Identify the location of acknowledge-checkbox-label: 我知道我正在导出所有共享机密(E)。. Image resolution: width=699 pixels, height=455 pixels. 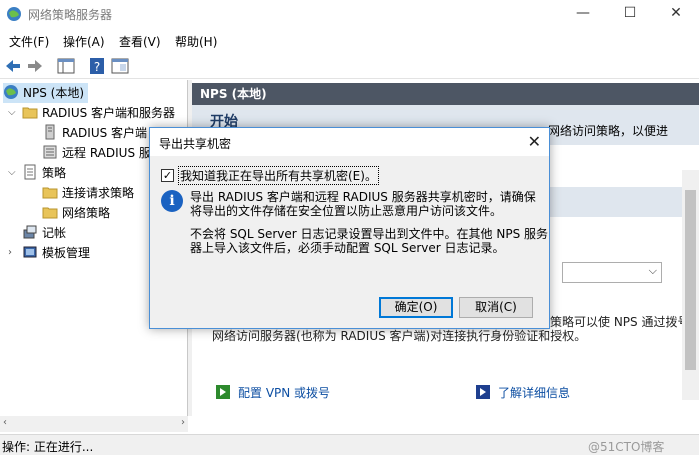
(278, 175).